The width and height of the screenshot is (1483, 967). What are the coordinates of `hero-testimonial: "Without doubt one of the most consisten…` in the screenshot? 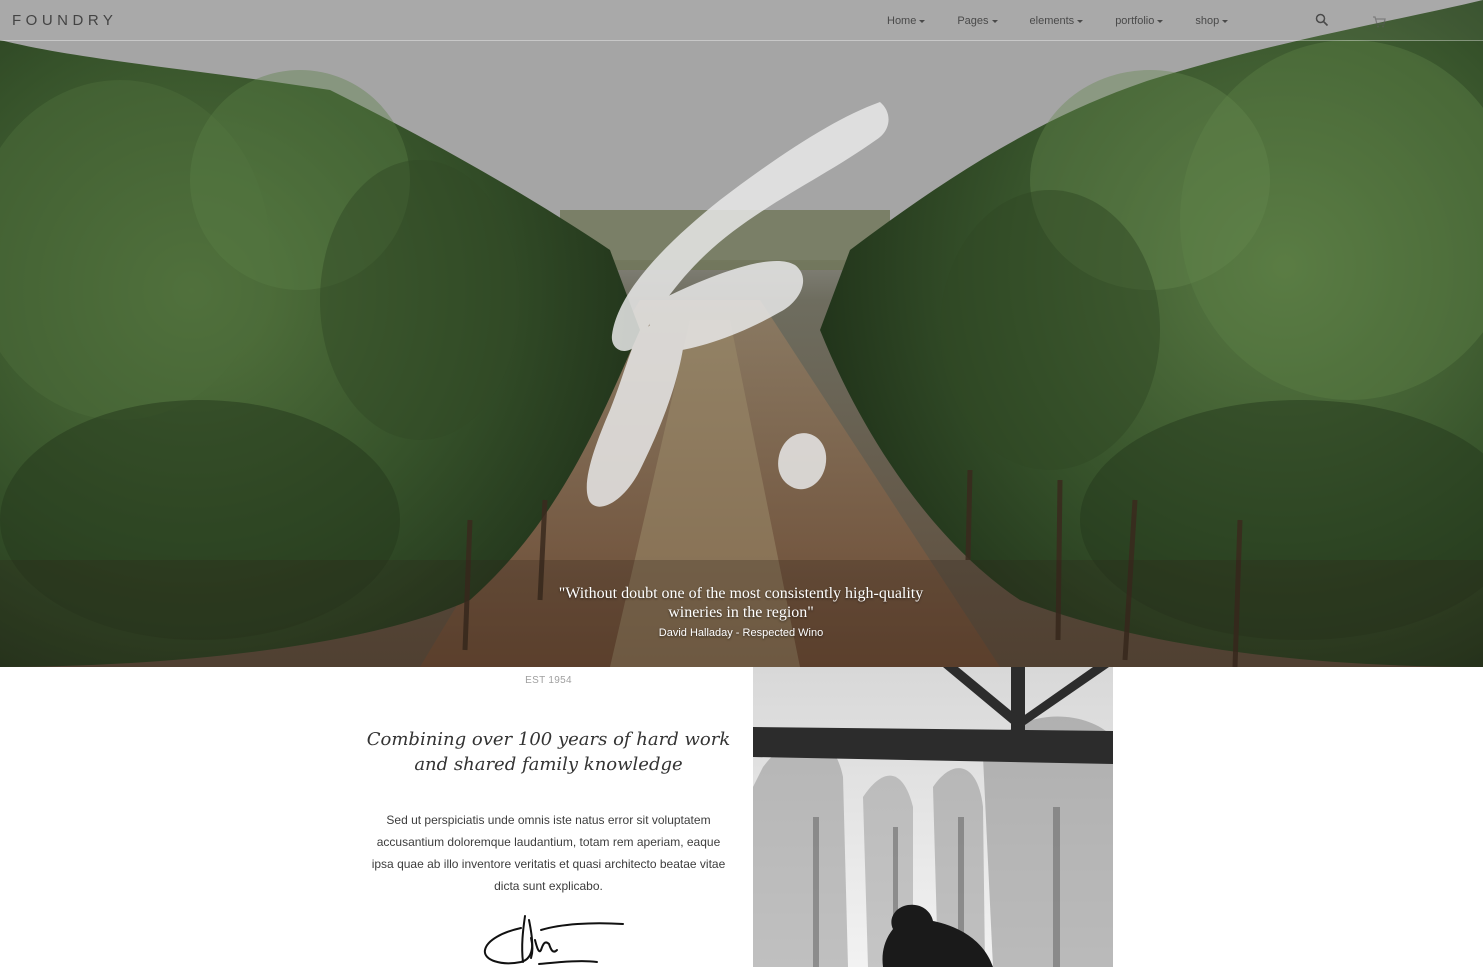 It's located at (741, 611).